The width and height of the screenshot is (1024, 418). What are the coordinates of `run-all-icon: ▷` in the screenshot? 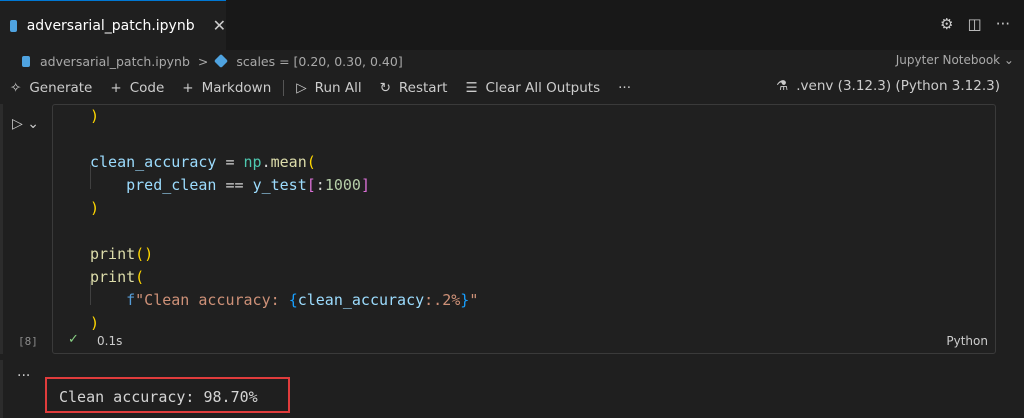 It's located at (301, 88).